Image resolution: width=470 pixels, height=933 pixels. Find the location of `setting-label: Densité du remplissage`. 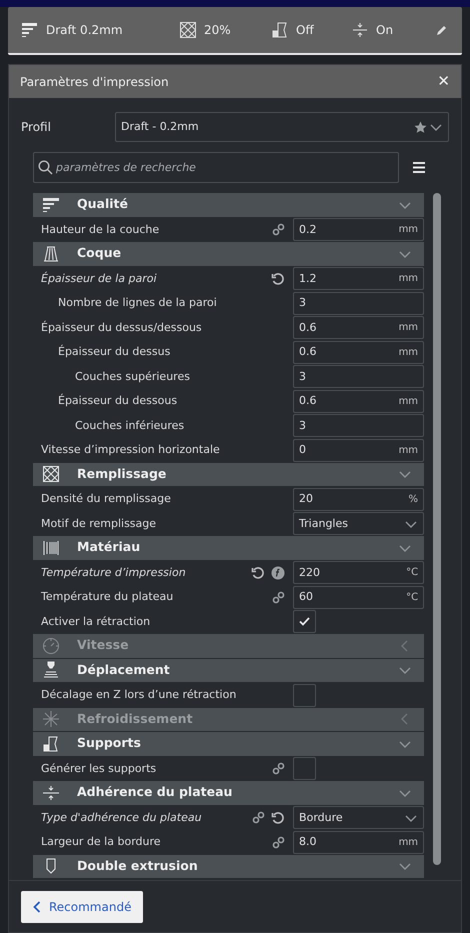

setting-label: Densité du remplissage is located at coordinates (106, 499).